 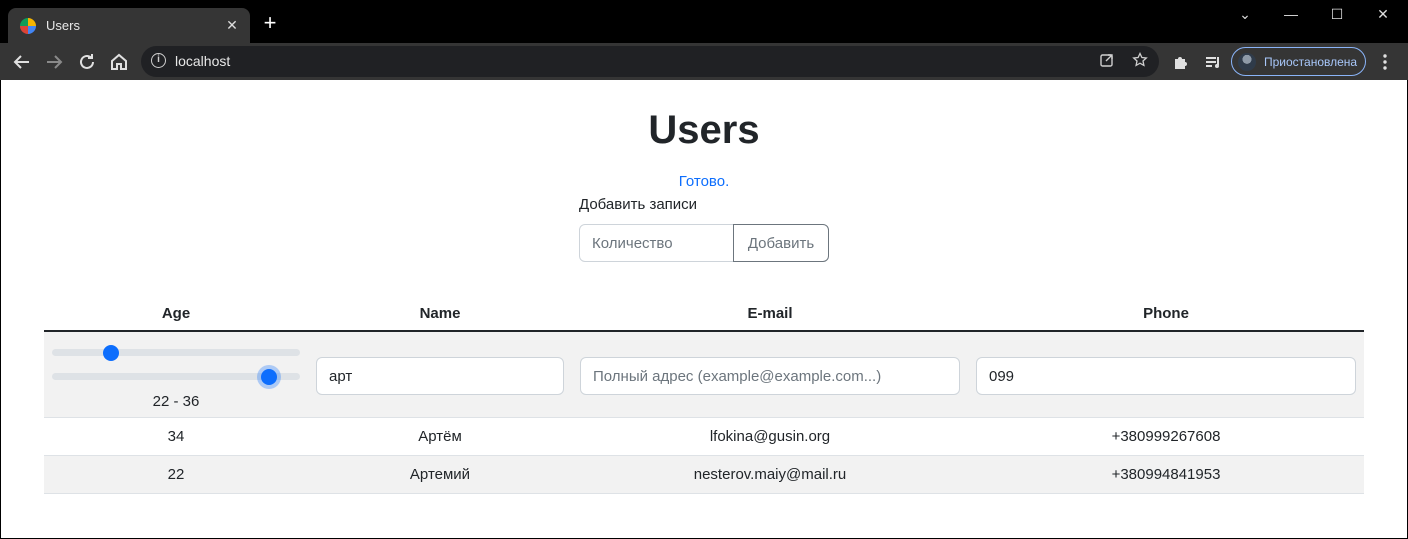 What do you see at coordinates (781, 243) in the screenshot?
I see `add-button: Добавить` at bounding box center [781, 243].